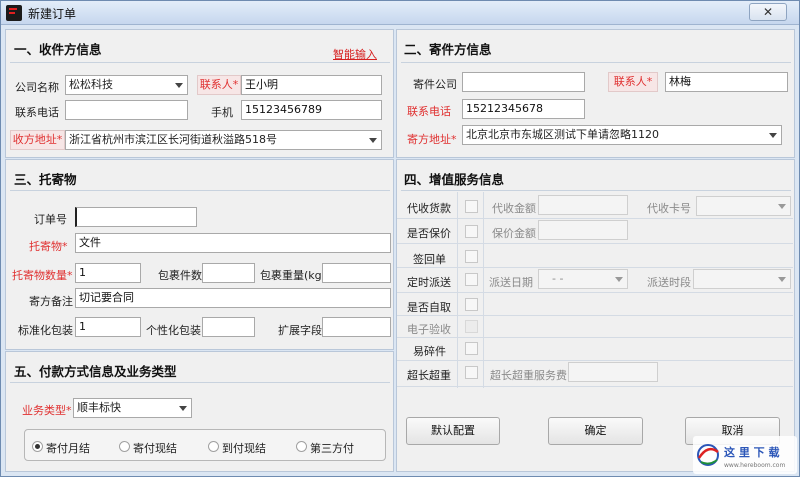  Describe the element at coordinates (429, 111) in the screenshot. I see `sender-phone-label: 联系电话` at that location.